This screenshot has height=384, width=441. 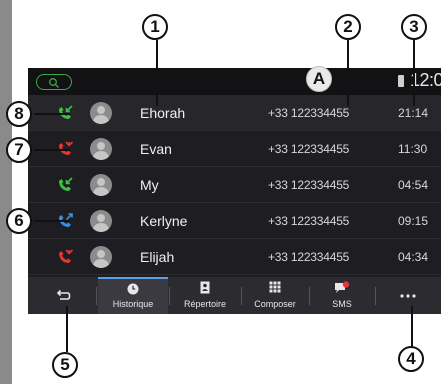 What do you see at coordinates (6, 192) in the screenshot?
I see `page-edge-bar` at bounding box center [6, 192].